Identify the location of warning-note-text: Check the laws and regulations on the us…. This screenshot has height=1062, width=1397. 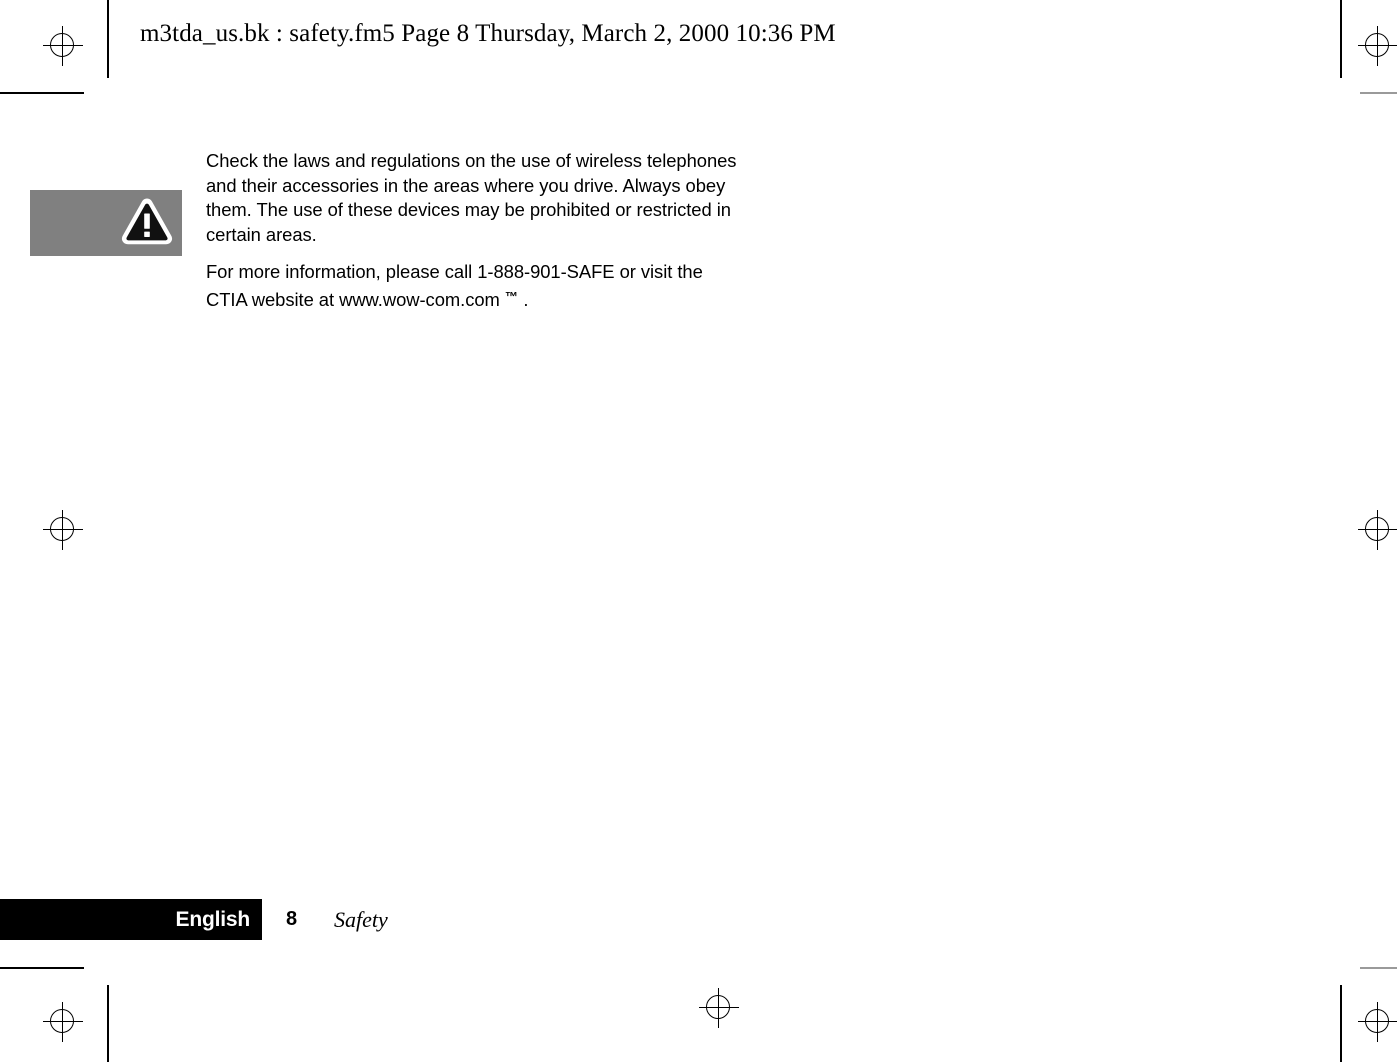
(476, 230).